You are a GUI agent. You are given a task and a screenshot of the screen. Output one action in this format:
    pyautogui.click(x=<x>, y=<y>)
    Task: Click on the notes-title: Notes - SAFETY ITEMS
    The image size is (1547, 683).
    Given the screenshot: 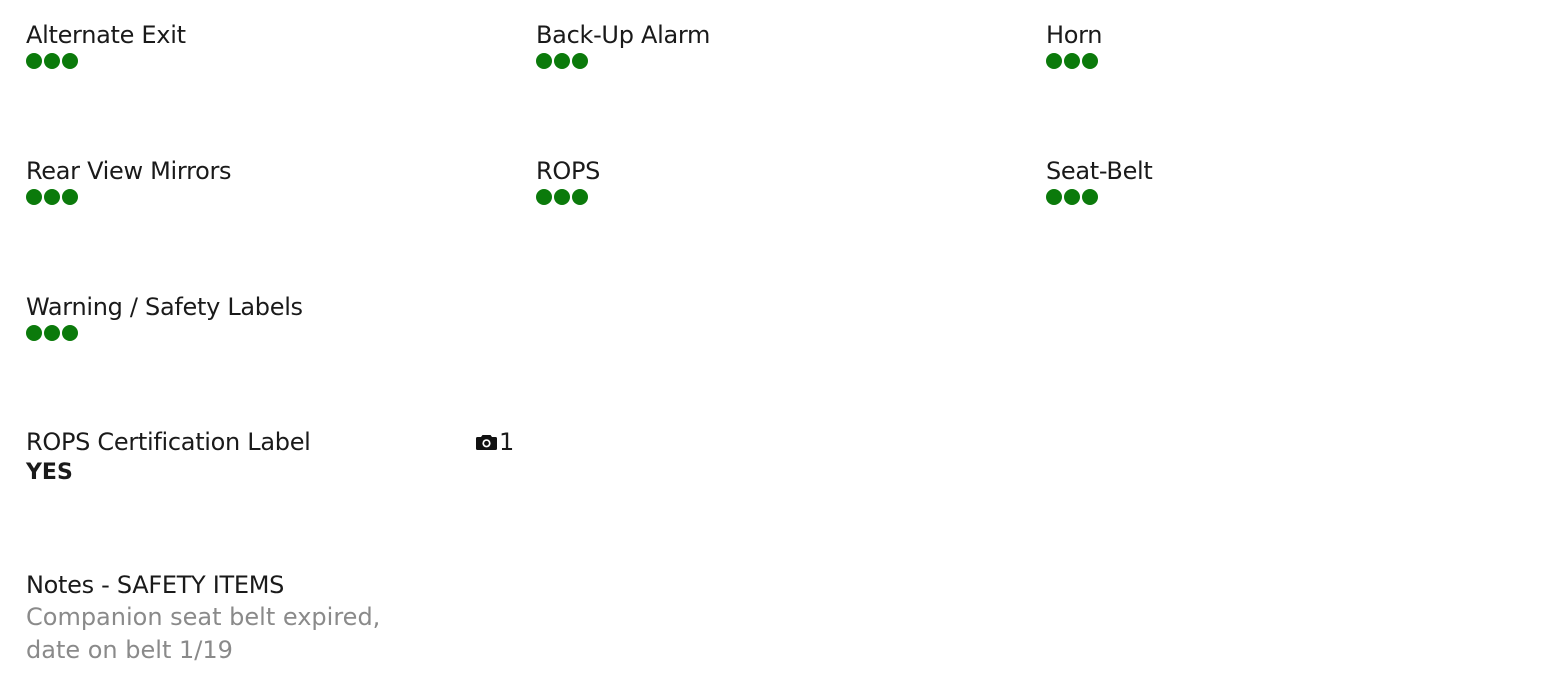 What is the action you would take?
    pyautogui.click(x=155, y=585)
    